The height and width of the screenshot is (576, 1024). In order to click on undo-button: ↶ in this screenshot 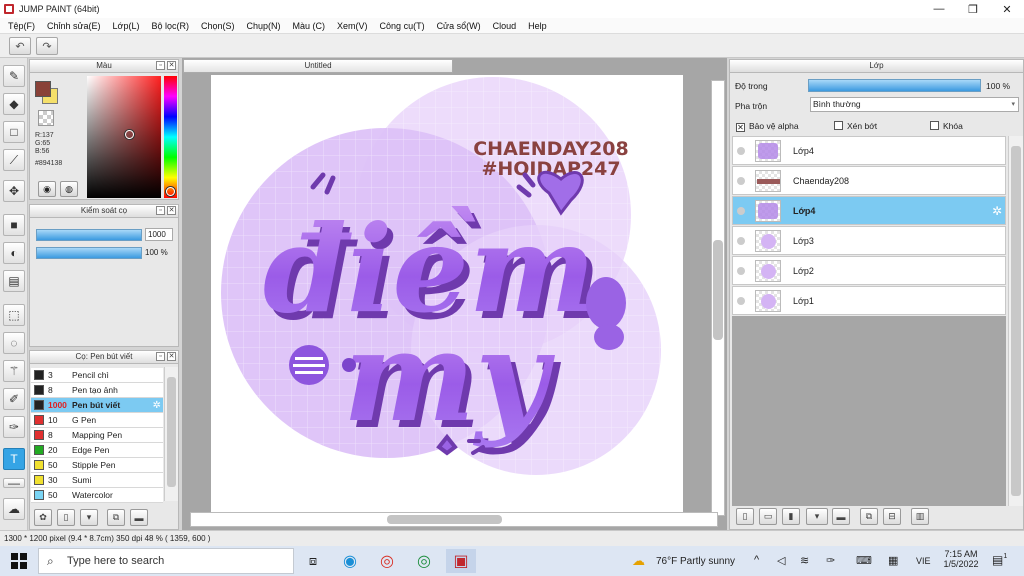, I will do `click(20, 46)`.